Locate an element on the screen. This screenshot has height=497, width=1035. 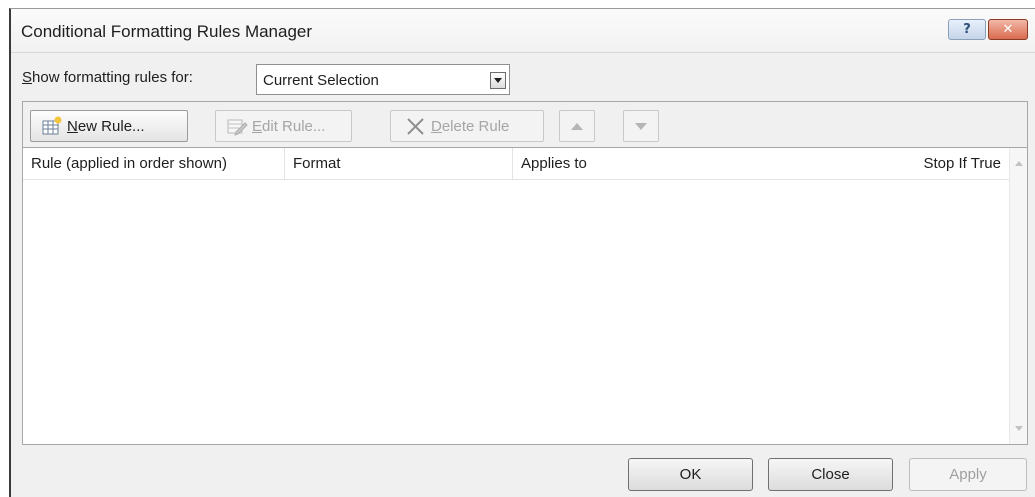
column-header-format: Format is located at coordinates (399, 164).